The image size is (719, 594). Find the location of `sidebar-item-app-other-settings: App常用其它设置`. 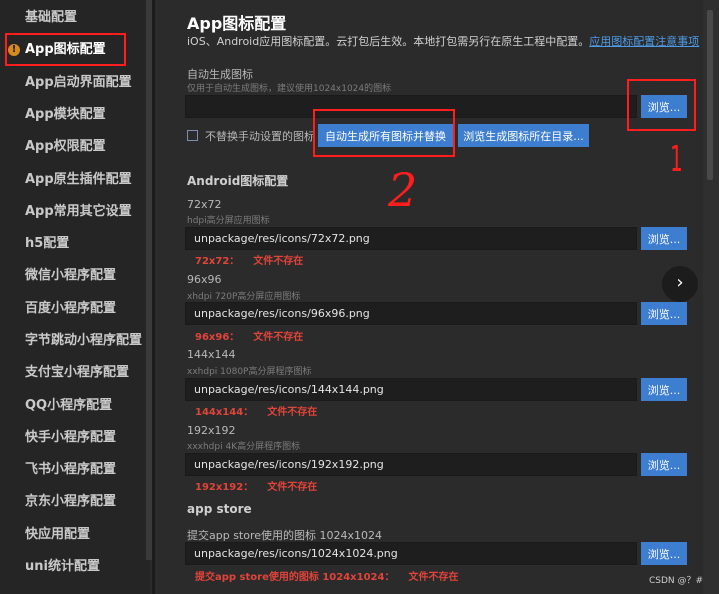

sidebar-item-app-other-settings: App常用其它设置 is located at coordinates (73, 212).